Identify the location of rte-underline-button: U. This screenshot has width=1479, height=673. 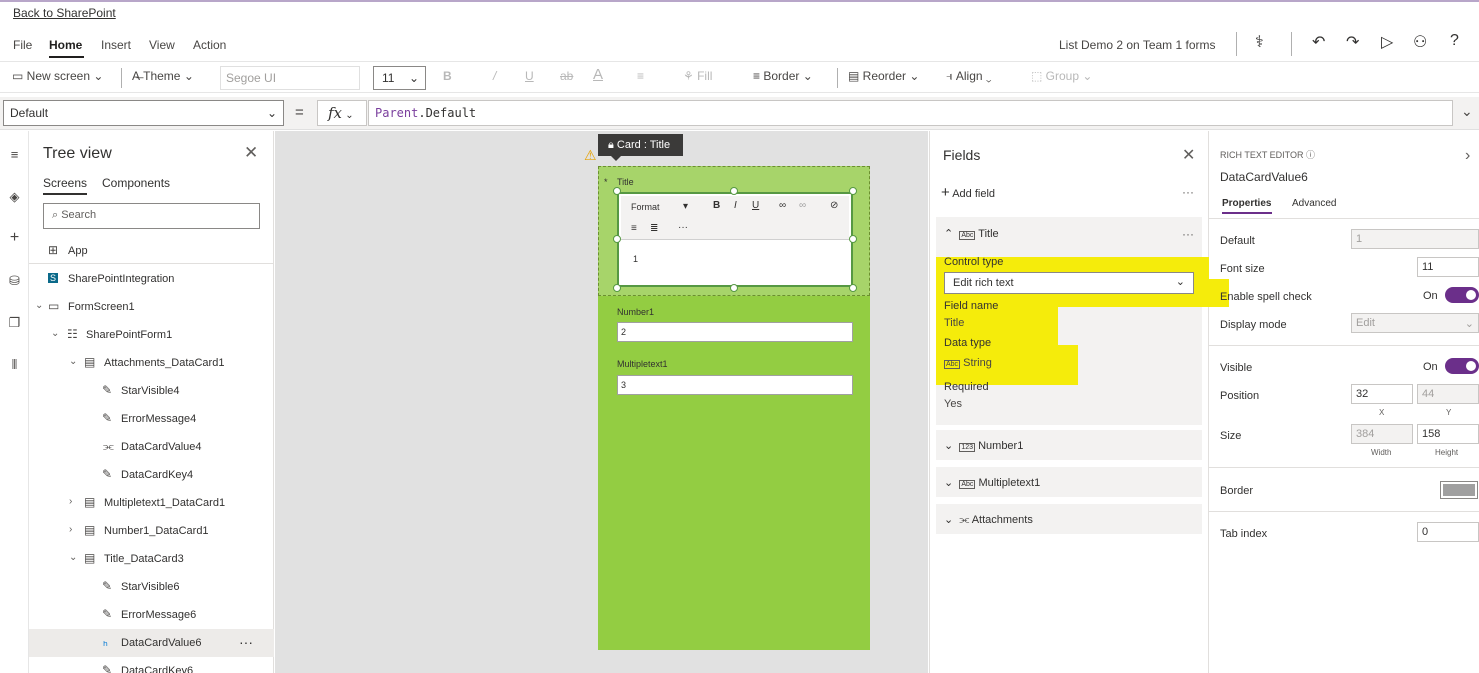
(755, 205).